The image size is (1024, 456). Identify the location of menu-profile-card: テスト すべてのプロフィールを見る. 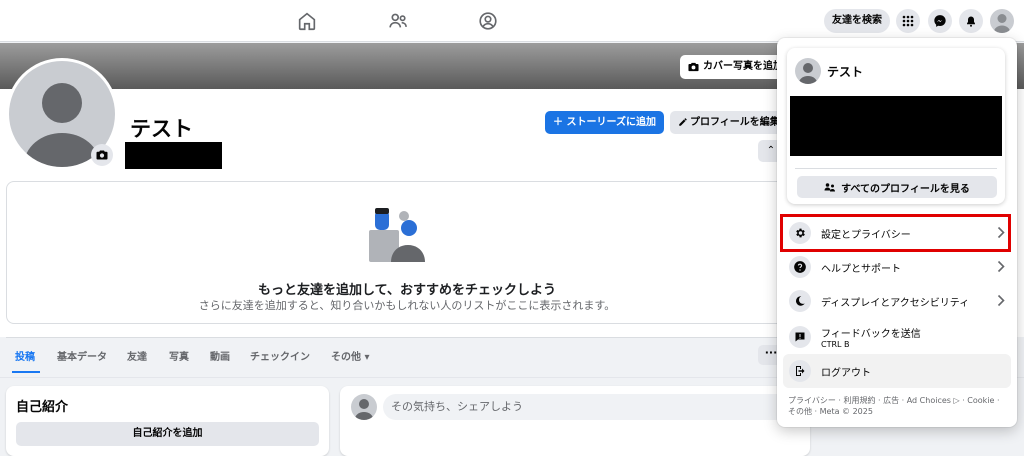
(896, 126).